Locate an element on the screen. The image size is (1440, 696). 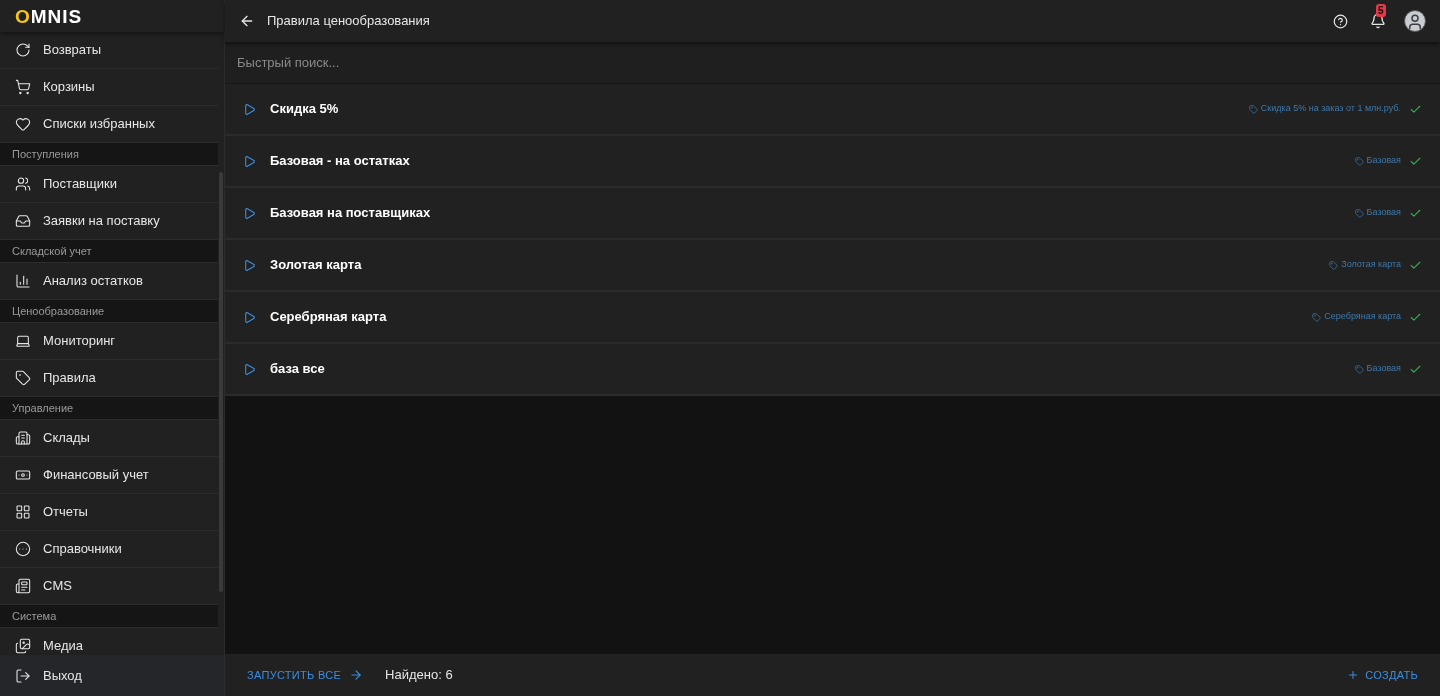
newspaper-icon is located at coordinates (23, 586).